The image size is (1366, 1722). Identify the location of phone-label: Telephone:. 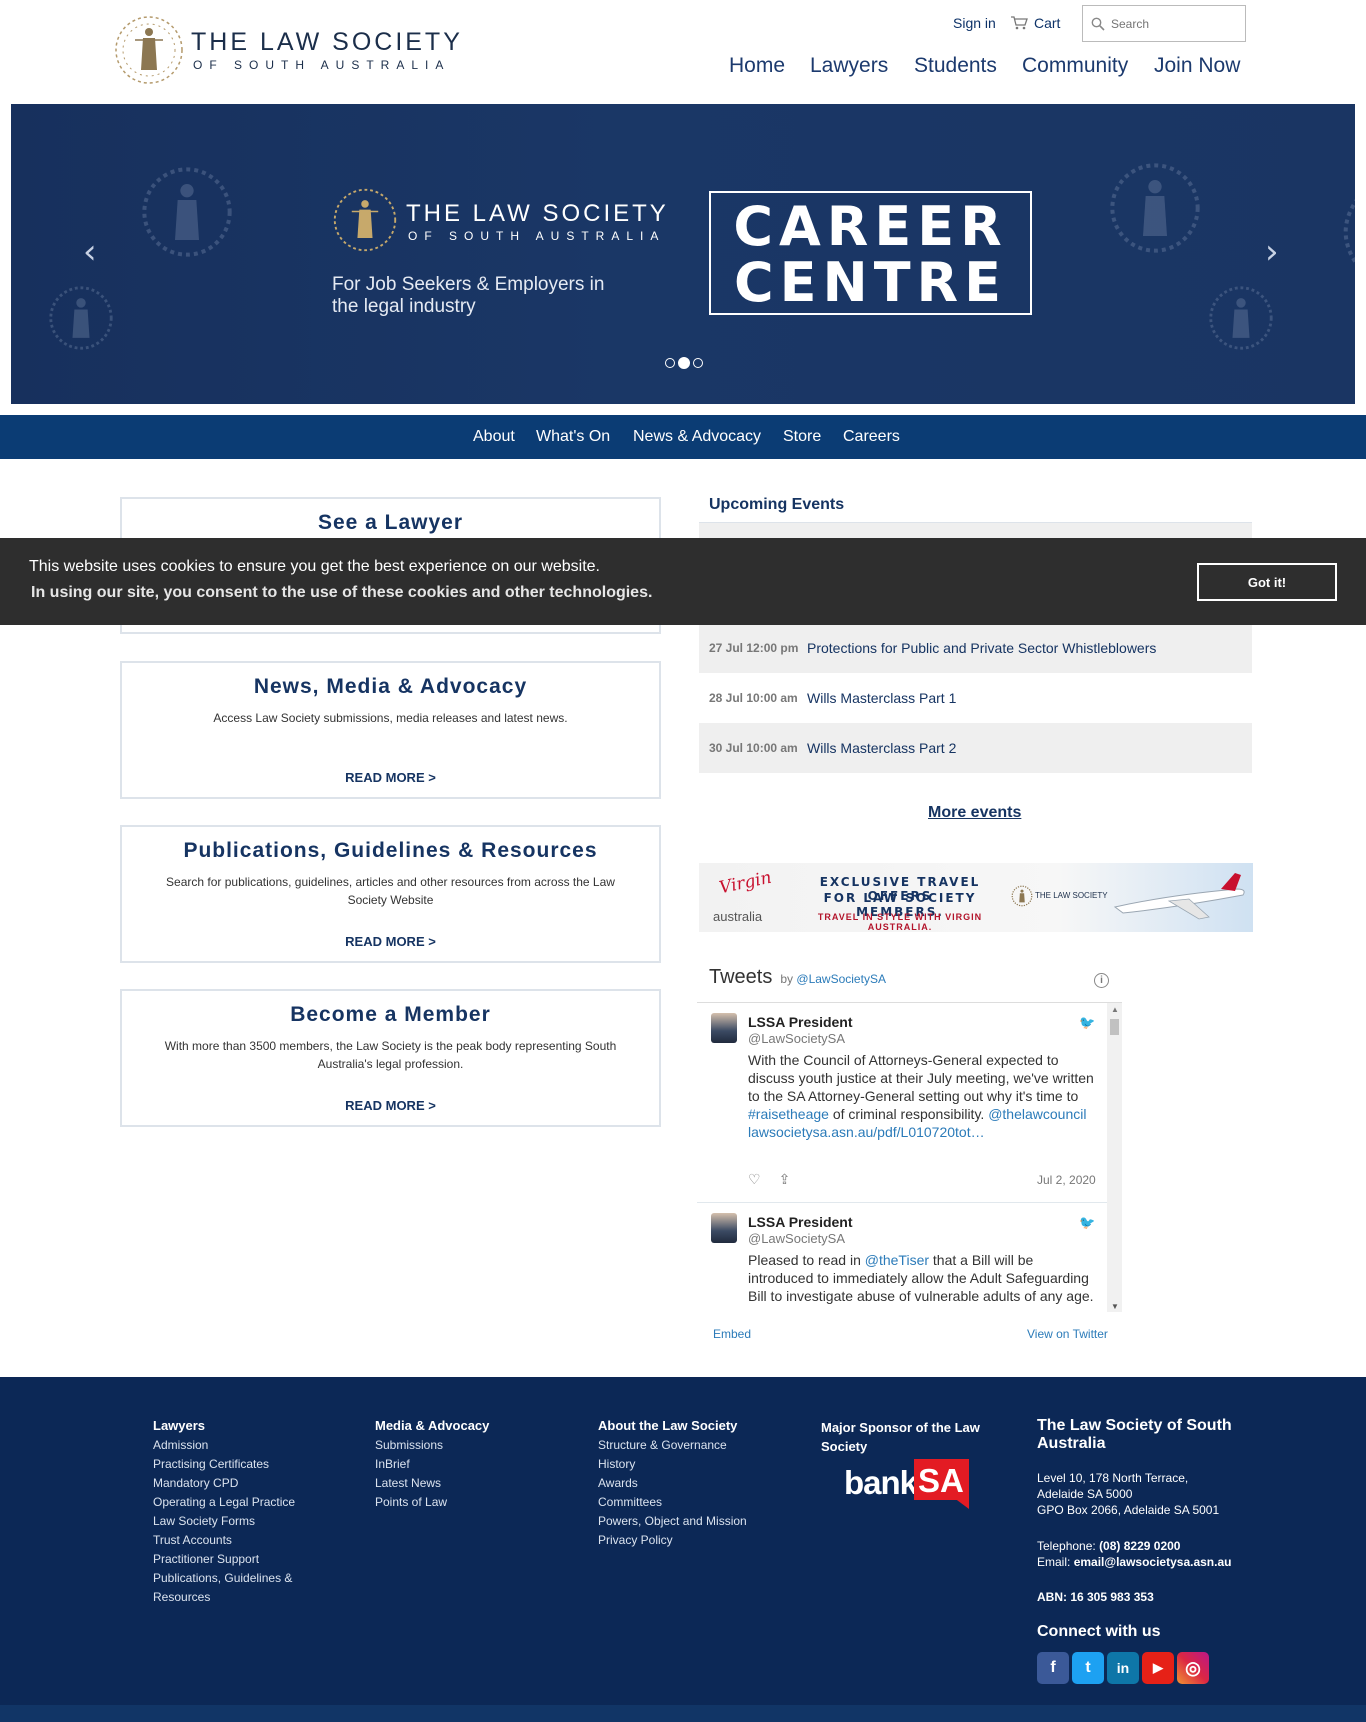
(1068, 1546).